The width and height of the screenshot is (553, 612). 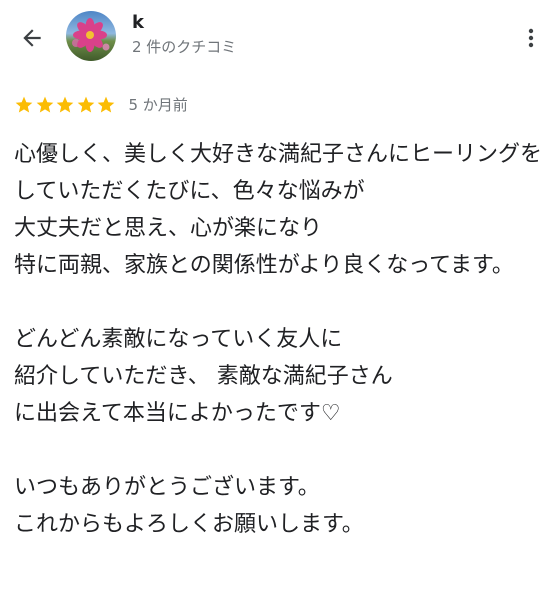 I want to click on rating-row: 5 か月前, so click(x=101, y=105).